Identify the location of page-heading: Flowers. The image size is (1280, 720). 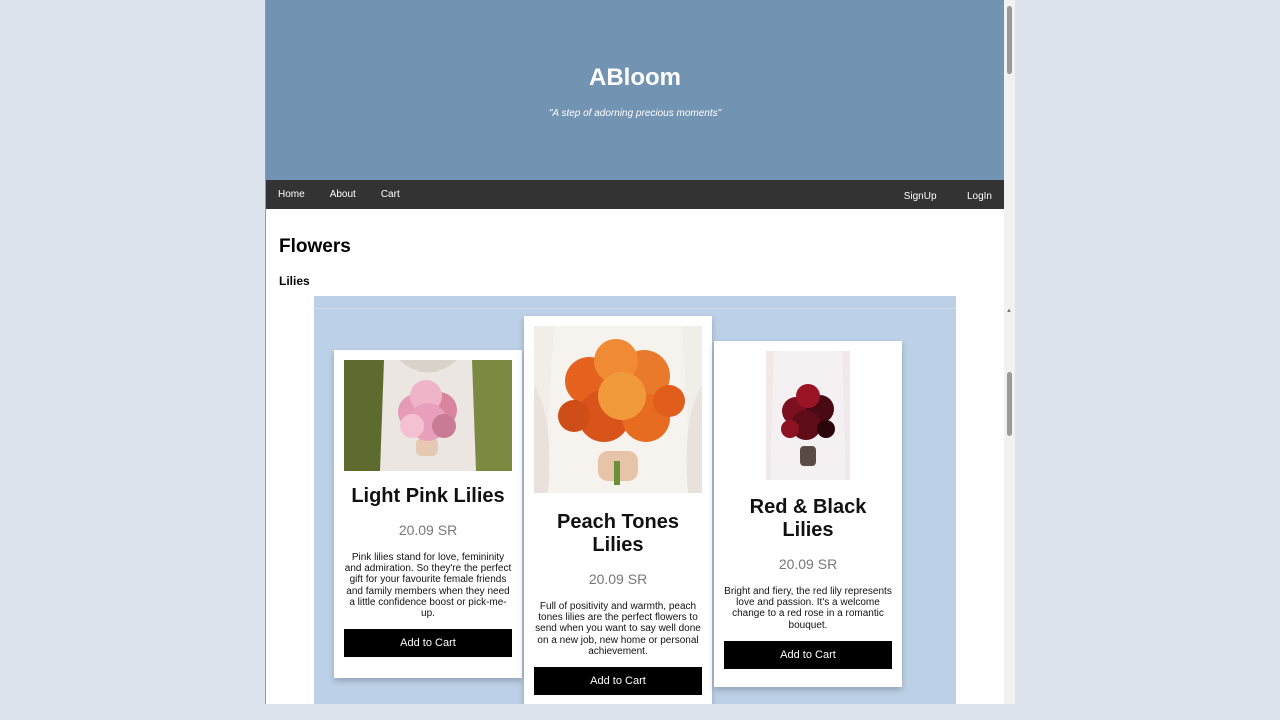
(315, 246).